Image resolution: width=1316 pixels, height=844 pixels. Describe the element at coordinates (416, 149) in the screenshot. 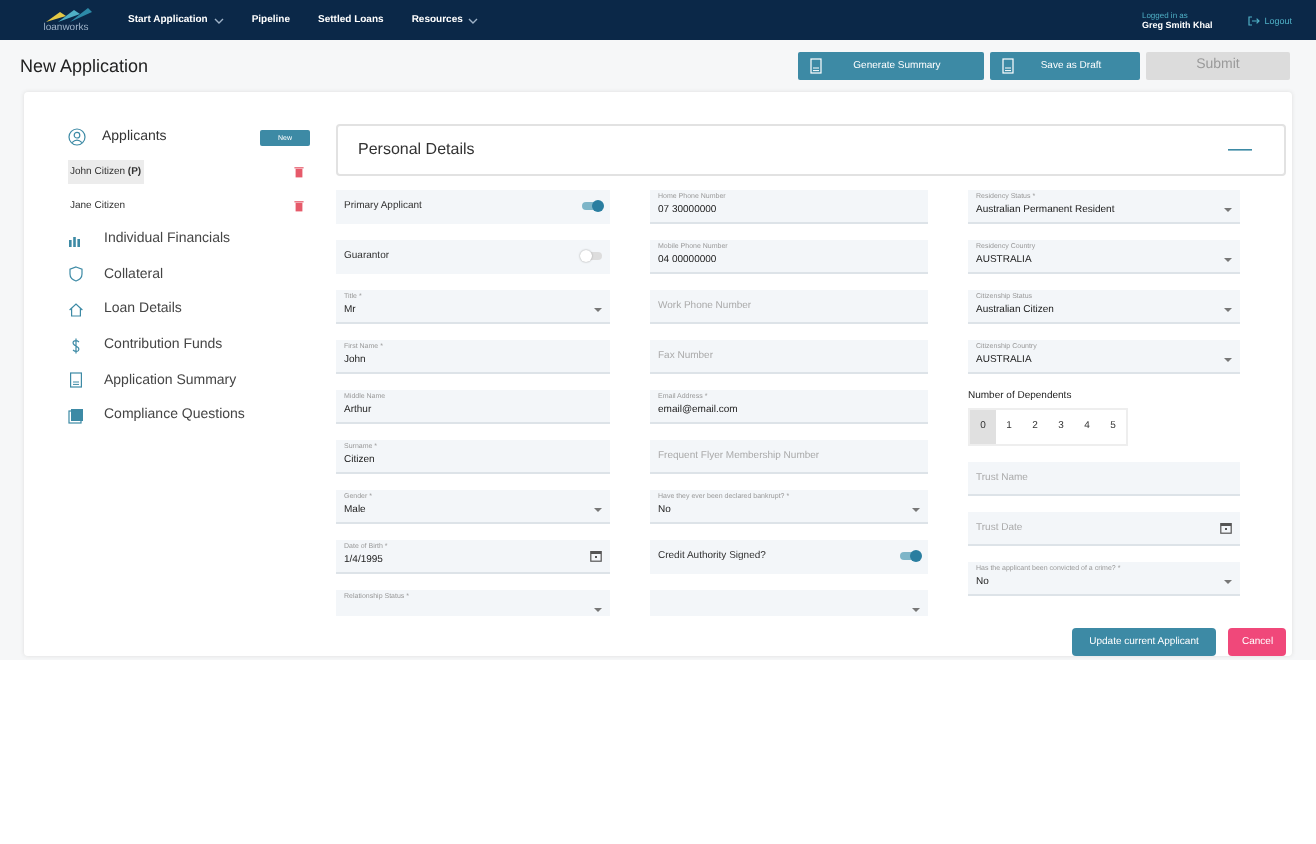

I see `section-title: Personal Details` at that location.